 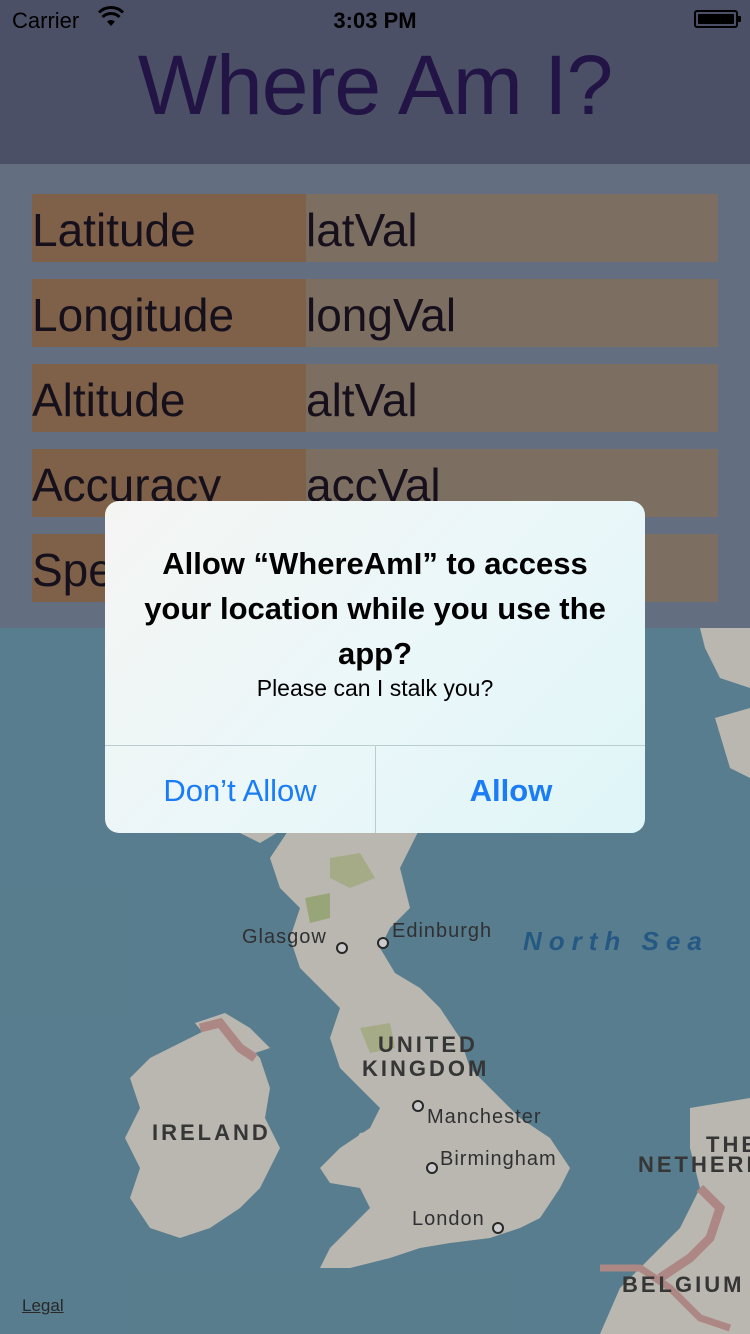 What do you see at coordinates (240, 789) in the screenshot?
I see `dont-allow-button: Don’t Allow` at bounding box center [240, 789].